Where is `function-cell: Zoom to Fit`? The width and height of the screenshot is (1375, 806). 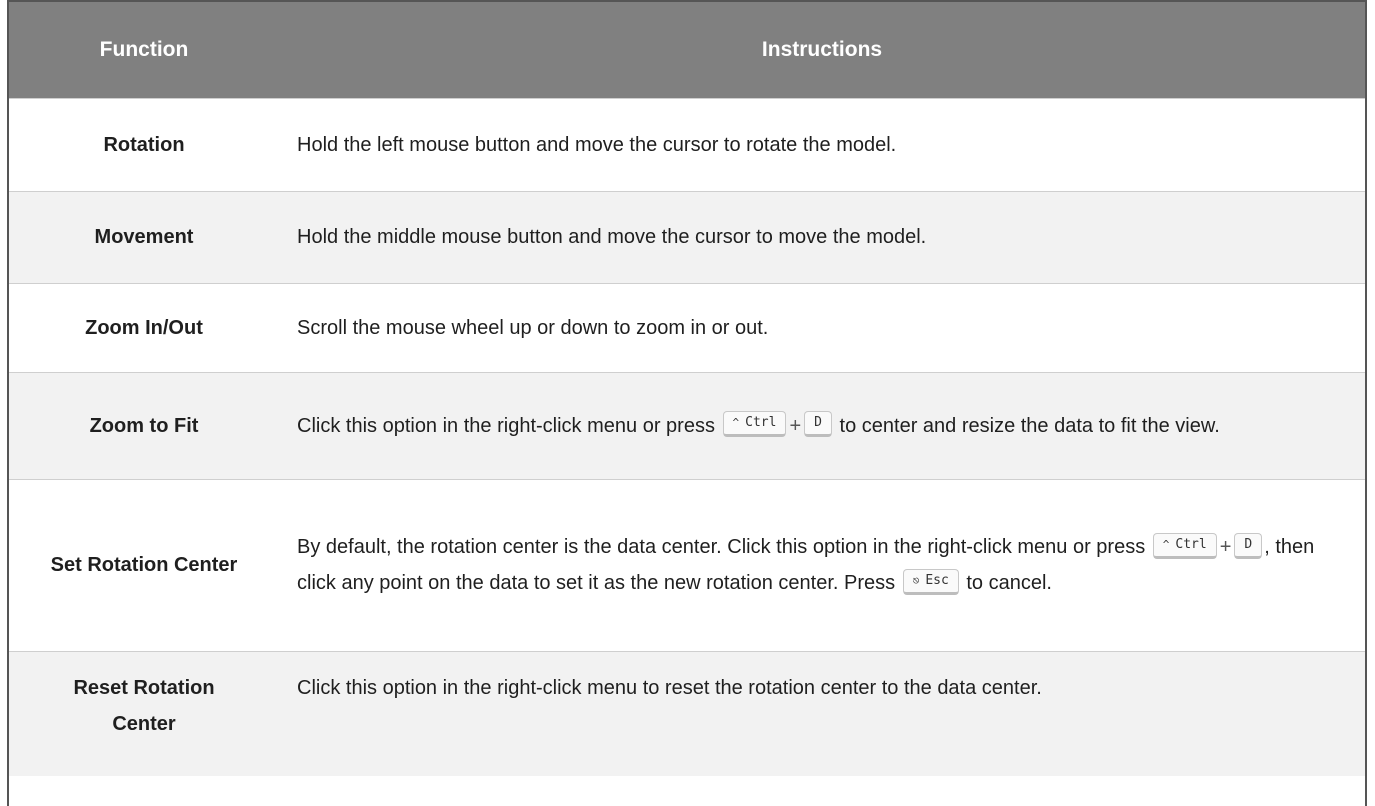 function-cell: Zoom to Fit is located at coordinates (144, 425).